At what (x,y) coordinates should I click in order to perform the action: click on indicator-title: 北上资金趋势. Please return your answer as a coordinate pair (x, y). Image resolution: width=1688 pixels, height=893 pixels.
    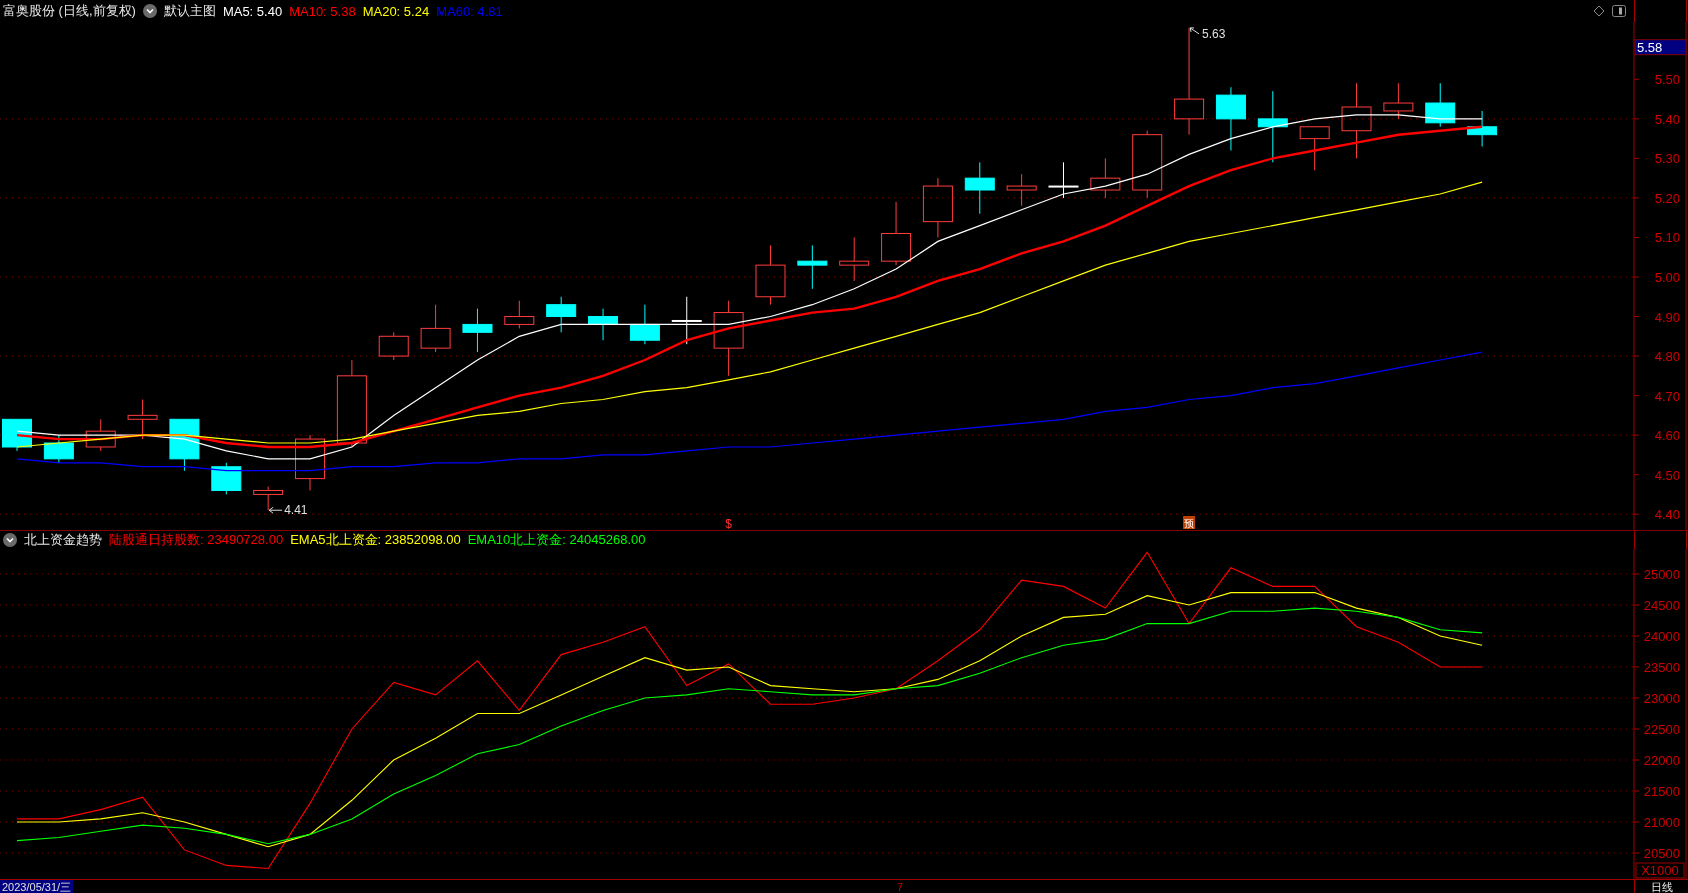
    Looking at the image, I should click on (63, 540).